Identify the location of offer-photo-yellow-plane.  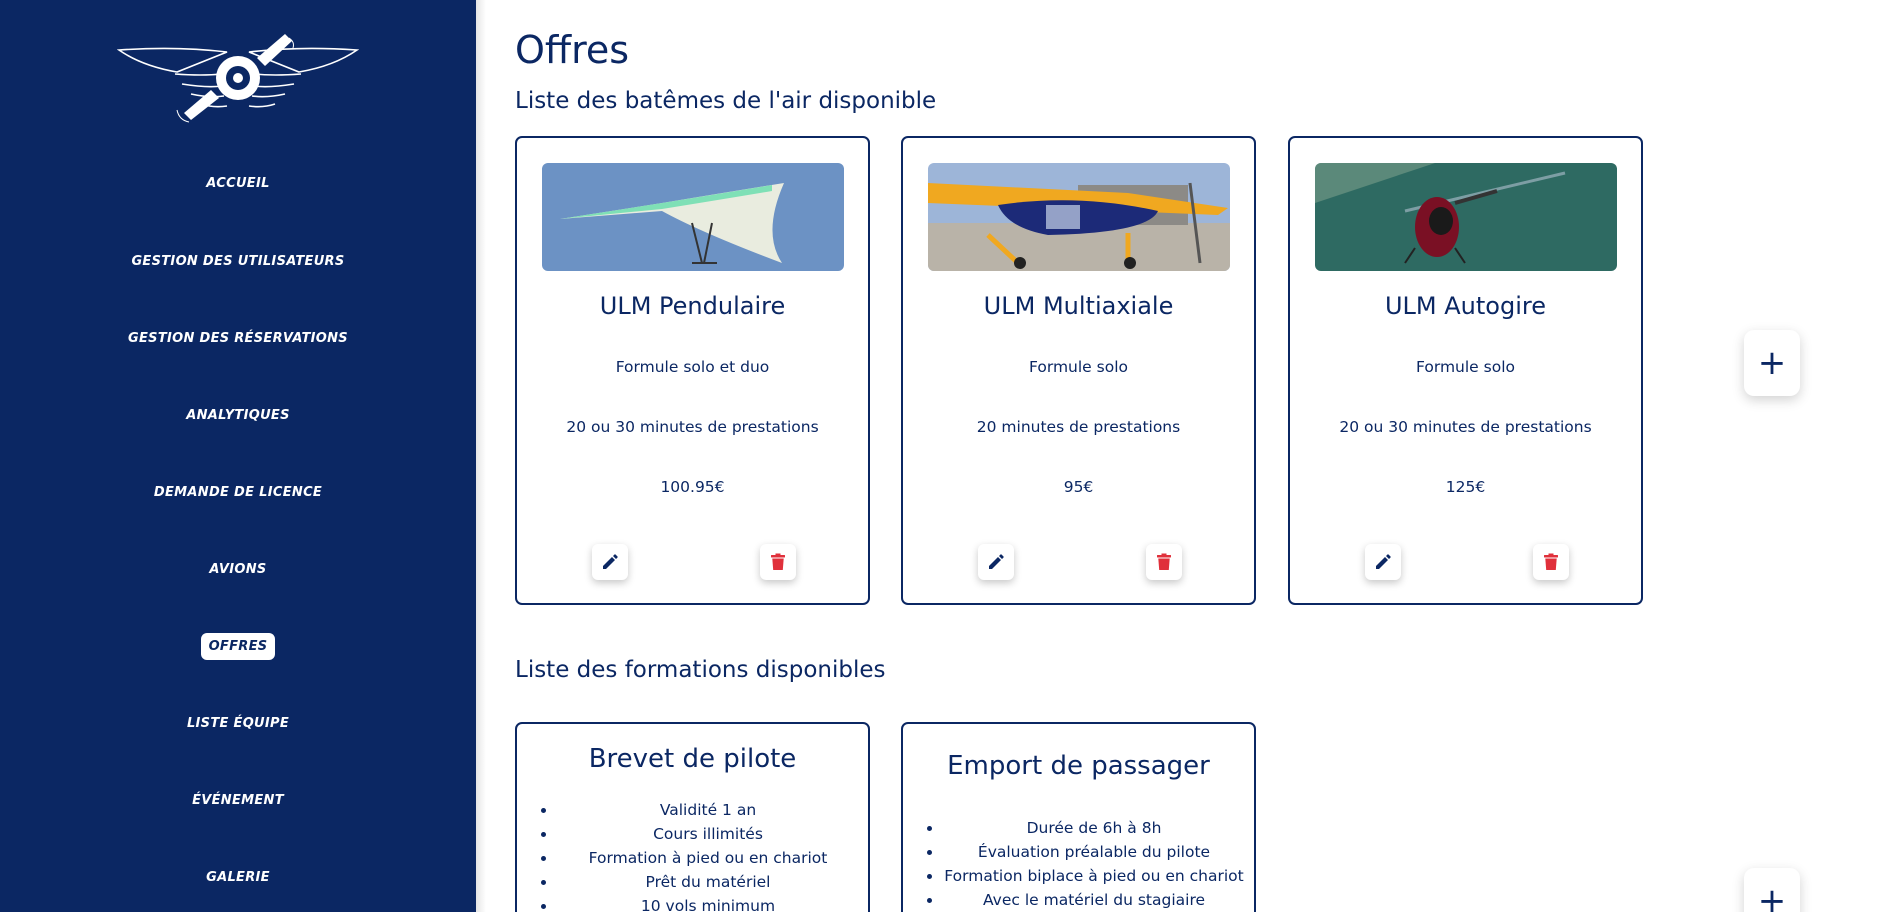
(1079, 217).